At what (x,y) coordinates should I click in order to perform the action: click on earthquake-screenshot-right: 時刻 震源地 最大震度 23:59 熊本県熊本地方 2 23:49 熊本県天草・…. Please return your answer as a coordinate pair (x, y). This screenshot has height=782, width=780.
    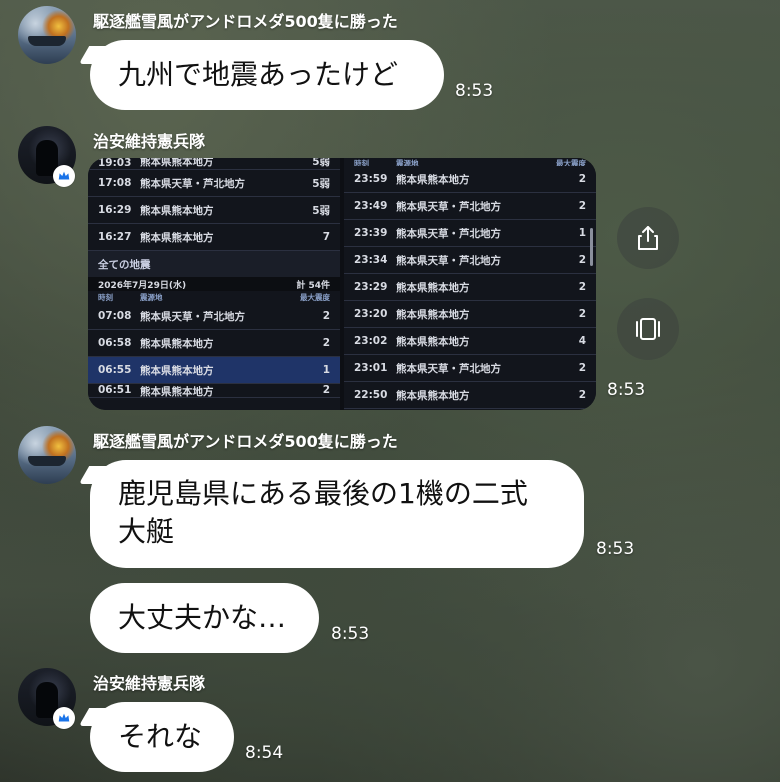
    Looking at the image, I should click on (470, 284).